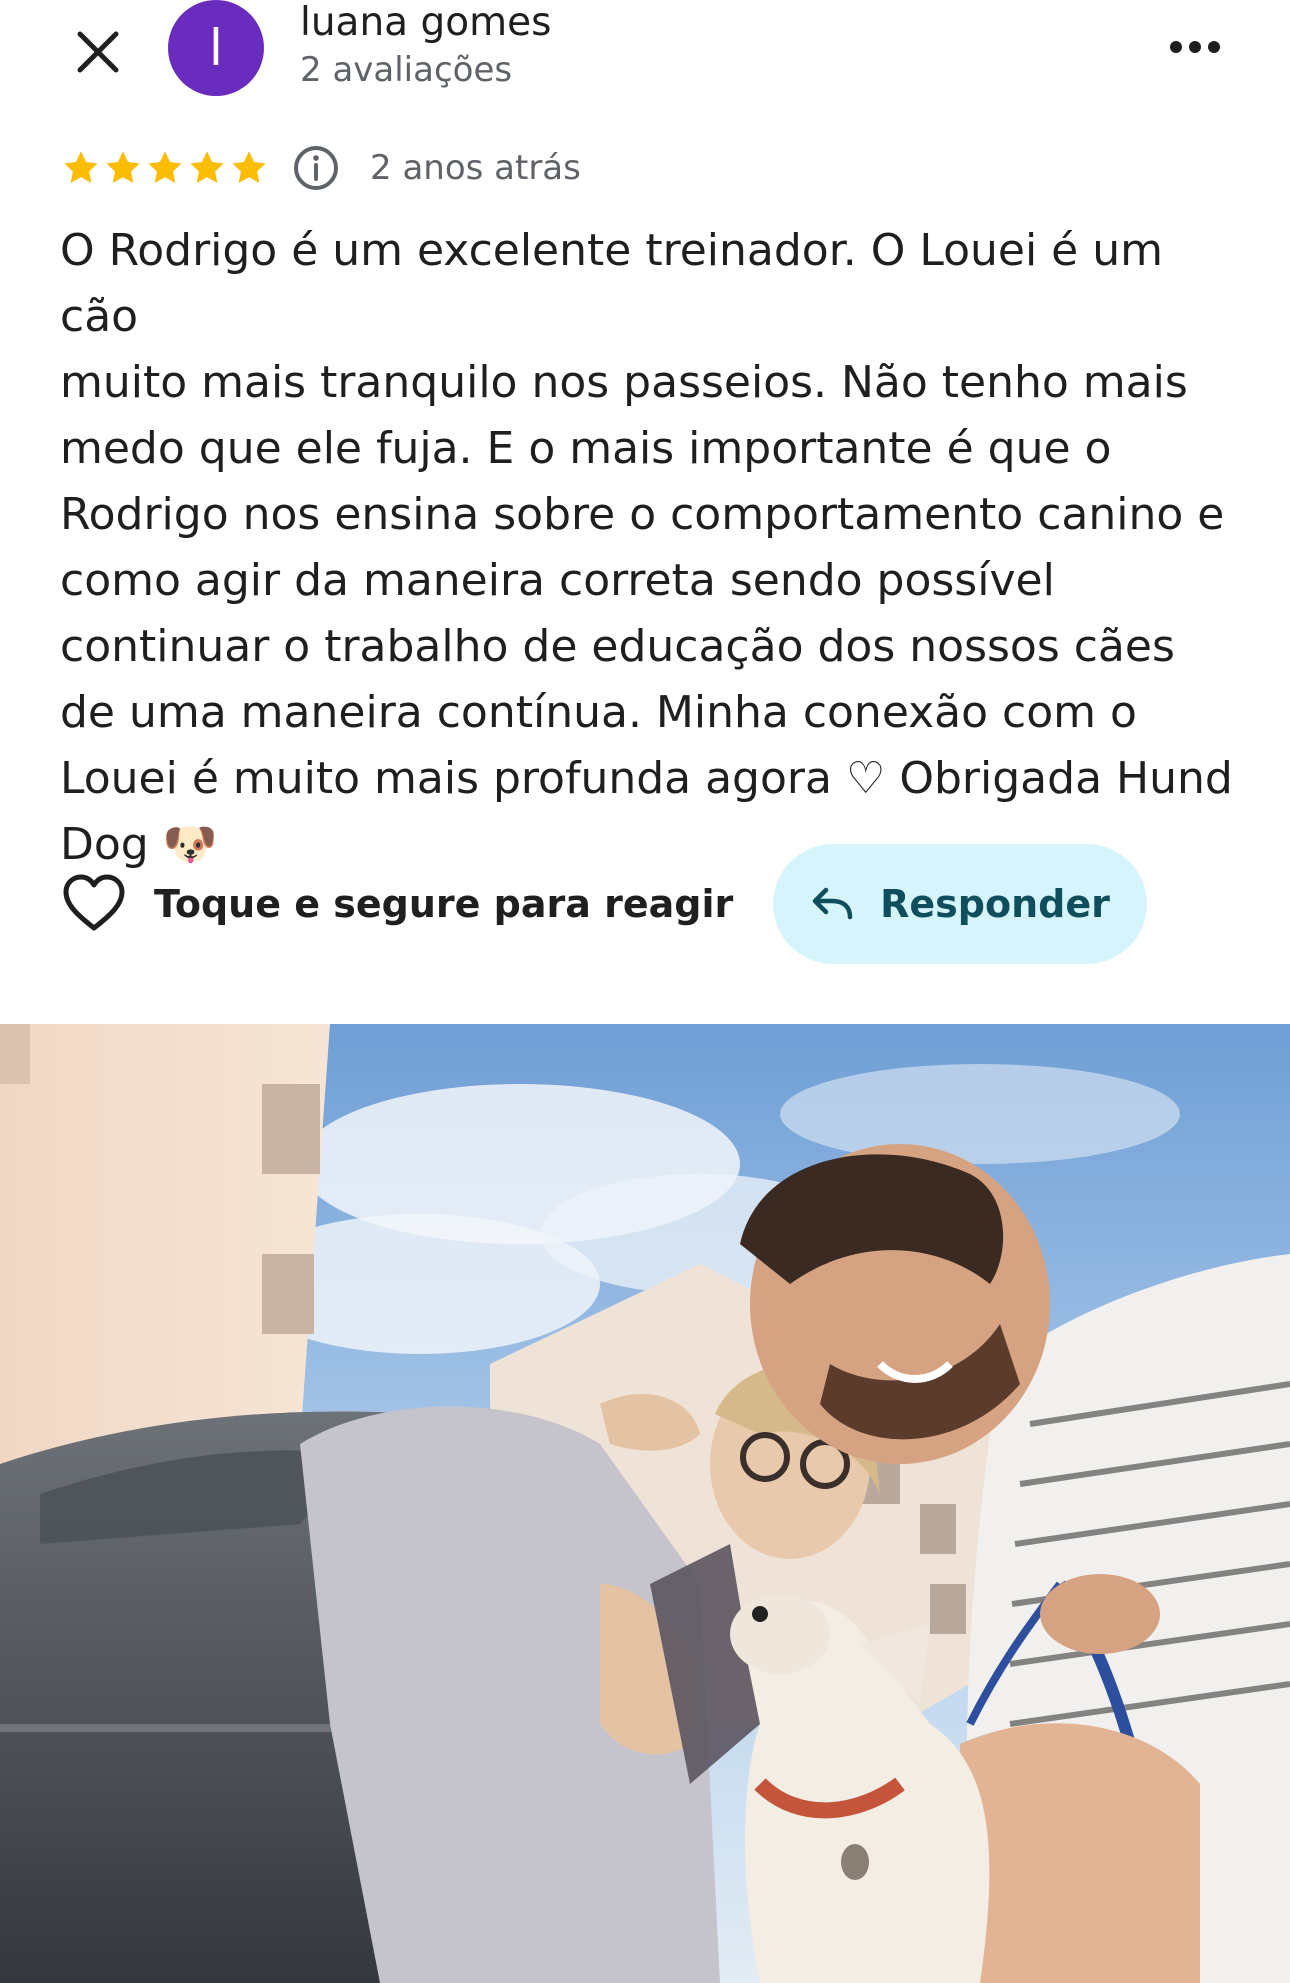 The height and width of the screenshot is (1983, 1290). I want to click on avatar-letter: l, so click(216, 48).